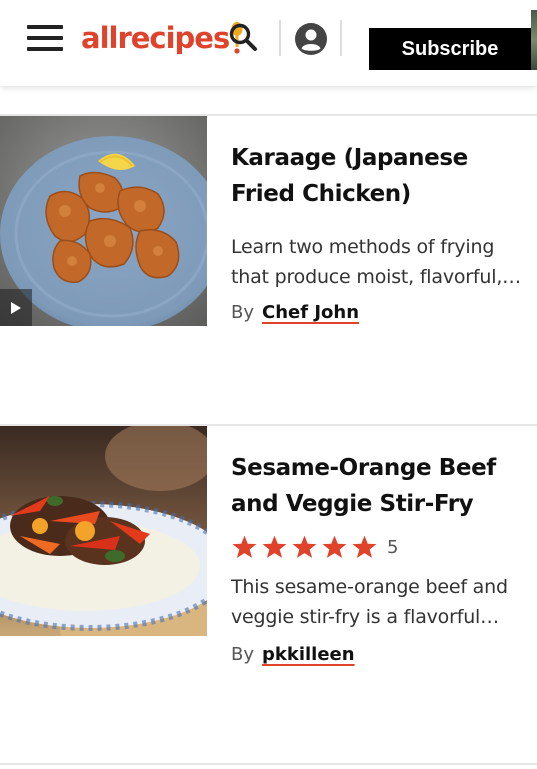 This screenshot has width=537, height=769. I want to click on search-icon, so click(243, 37).